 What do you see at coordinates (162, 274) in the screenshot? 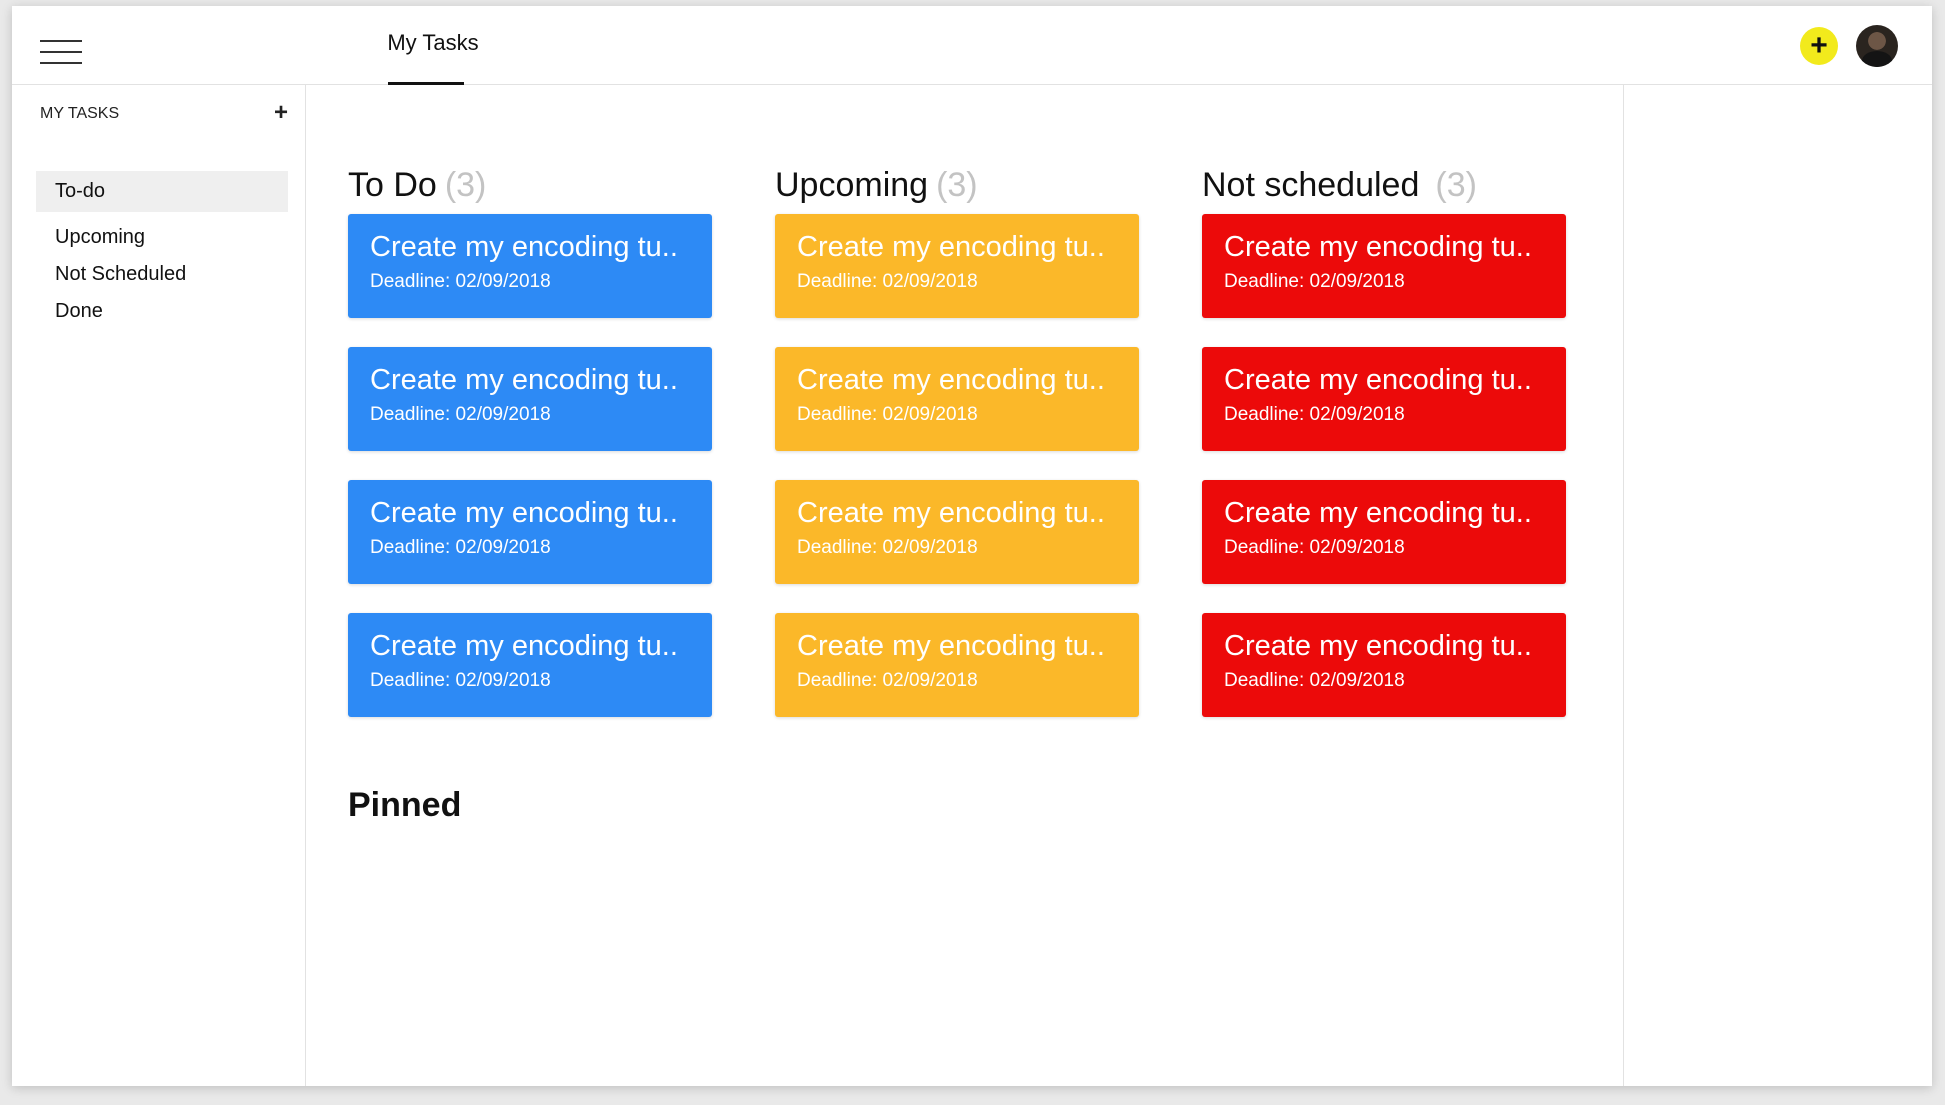
I see `sidebar-item-not-scheduled: Not Scheduled` at bounding box center [162, 274].